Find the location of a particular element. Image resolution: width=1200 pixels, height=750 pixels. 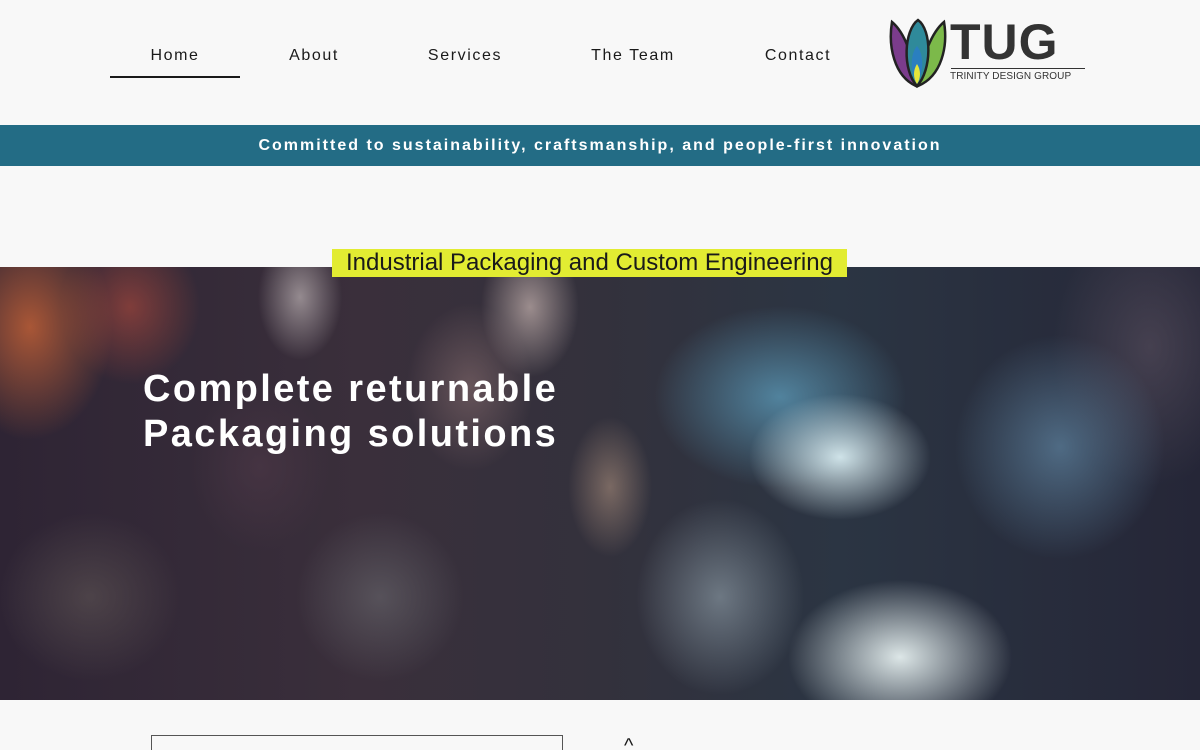

logo-wordmark: TUG is located at coordinates (1004, 42).